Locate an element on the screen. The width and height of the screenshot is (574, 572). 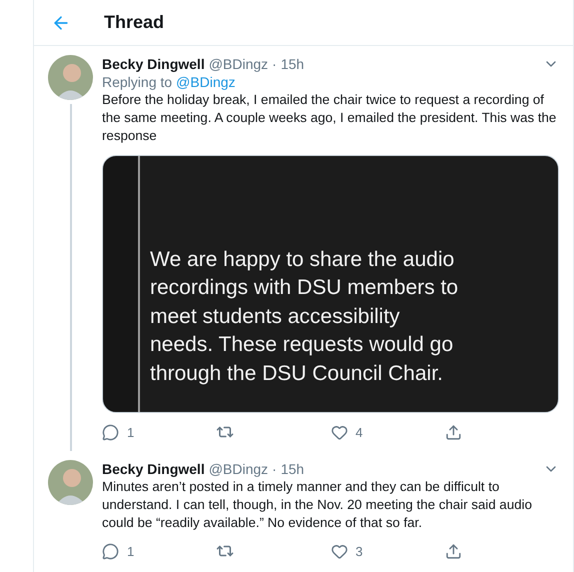
screenshot-text: We are happy to share the audio recordings with DSU members to meet students accessibility needs. These requests would go through the DSU Council Chair. is located at coordinates (305, 316).